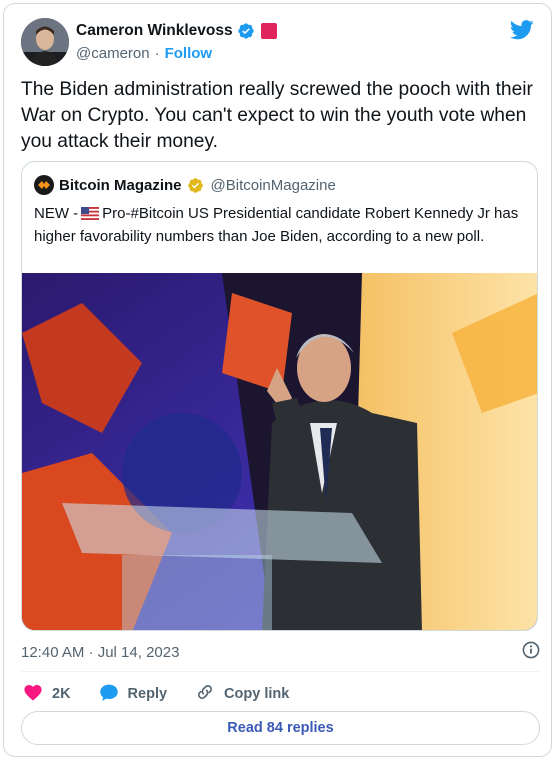 This screenshot has width=555, height=760. I want to click on reply-button: Reply, so click(133, 694).